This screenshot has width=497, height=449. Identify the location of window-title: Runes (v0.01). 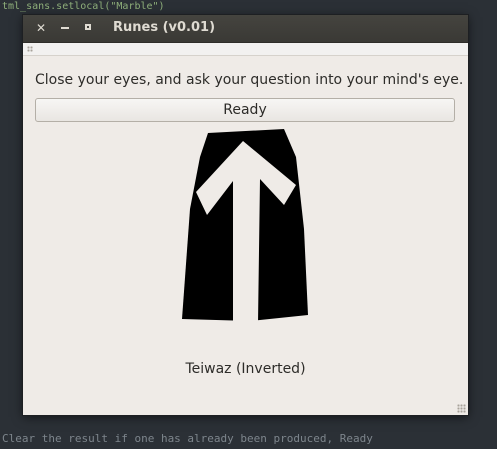
(164, 27).